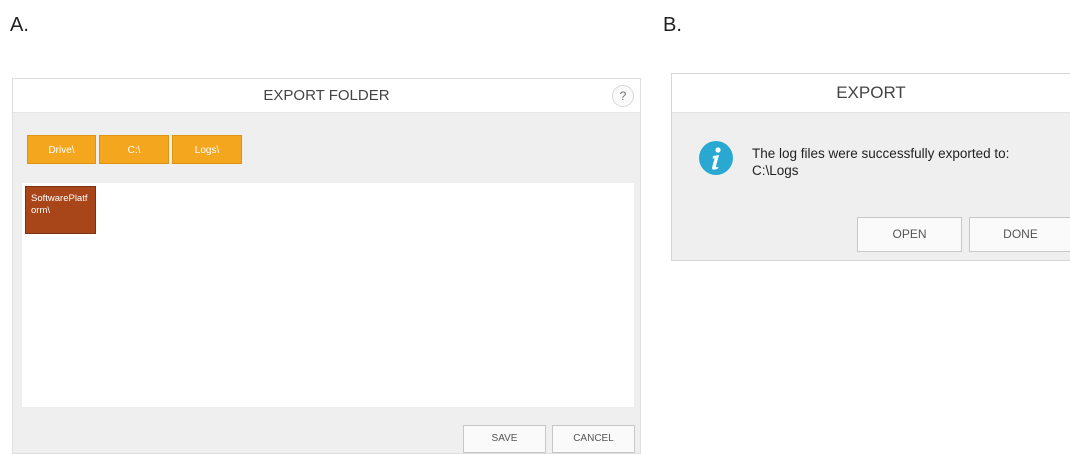 The width and height of the screenshot is (1070, 454). Describe the element at coordinates (871, 93) in the screenshot. I see `dialog-title: EXPORT` at that location.